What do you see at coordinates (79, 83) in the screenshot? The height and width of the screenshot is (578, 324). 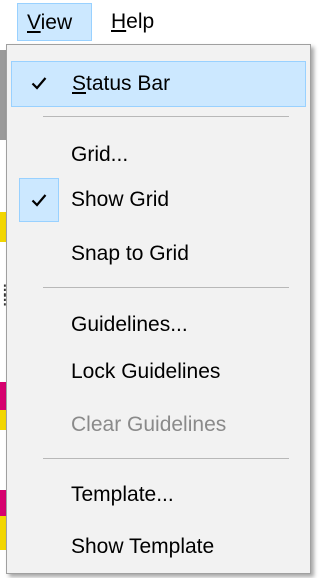 I see `menu-item-mnemonic: S` at bounding box center [79, 83].